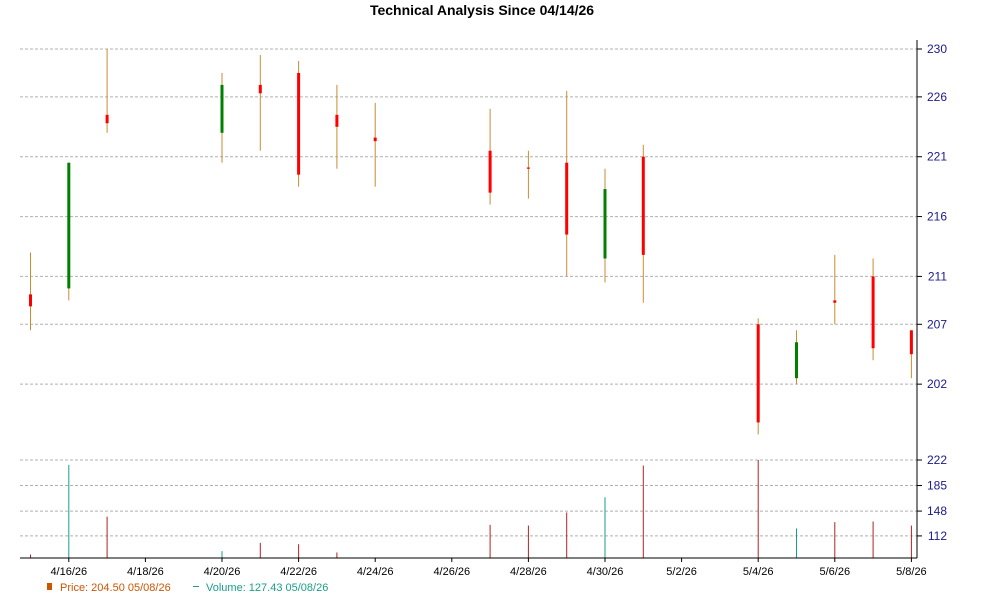 The height and width of the screenshot is (600, 1000). I want to click on price-tick-label: 216, so click(937, 217).